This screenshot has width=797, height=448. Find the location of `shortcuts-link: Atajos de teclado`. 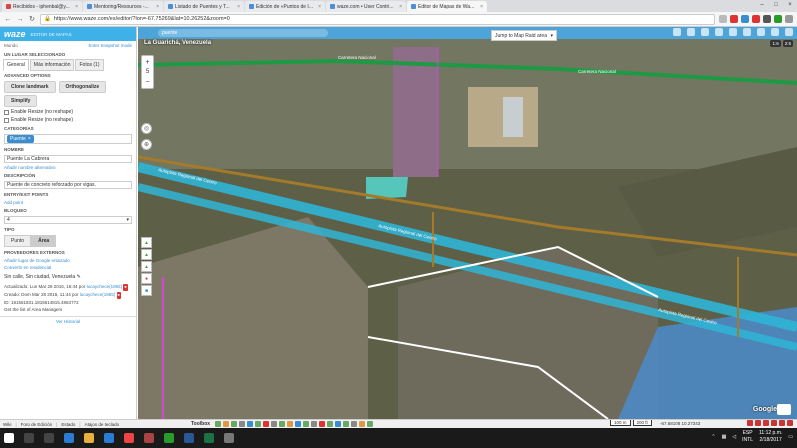

shortcuts-link: Atajos de teclado is located at coordinates (102, 424).